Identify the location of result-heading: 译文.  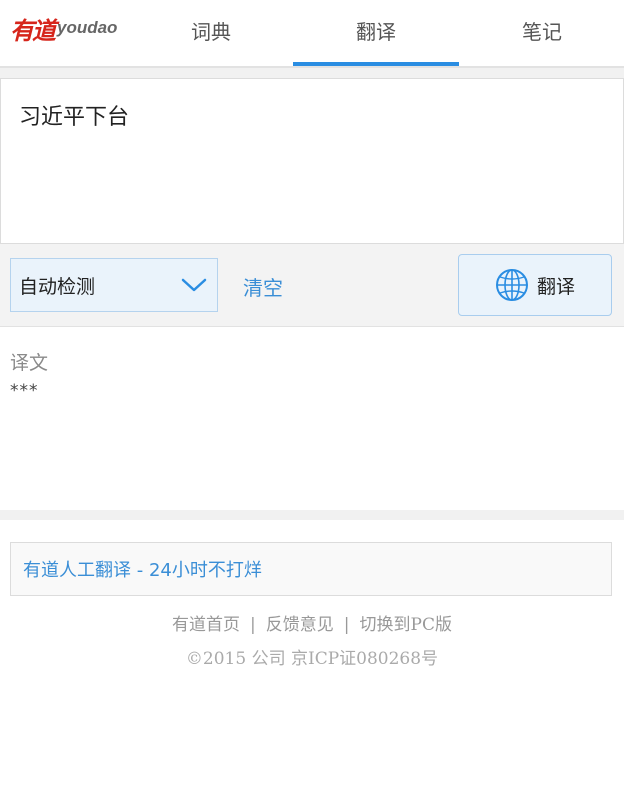
(29, 363).